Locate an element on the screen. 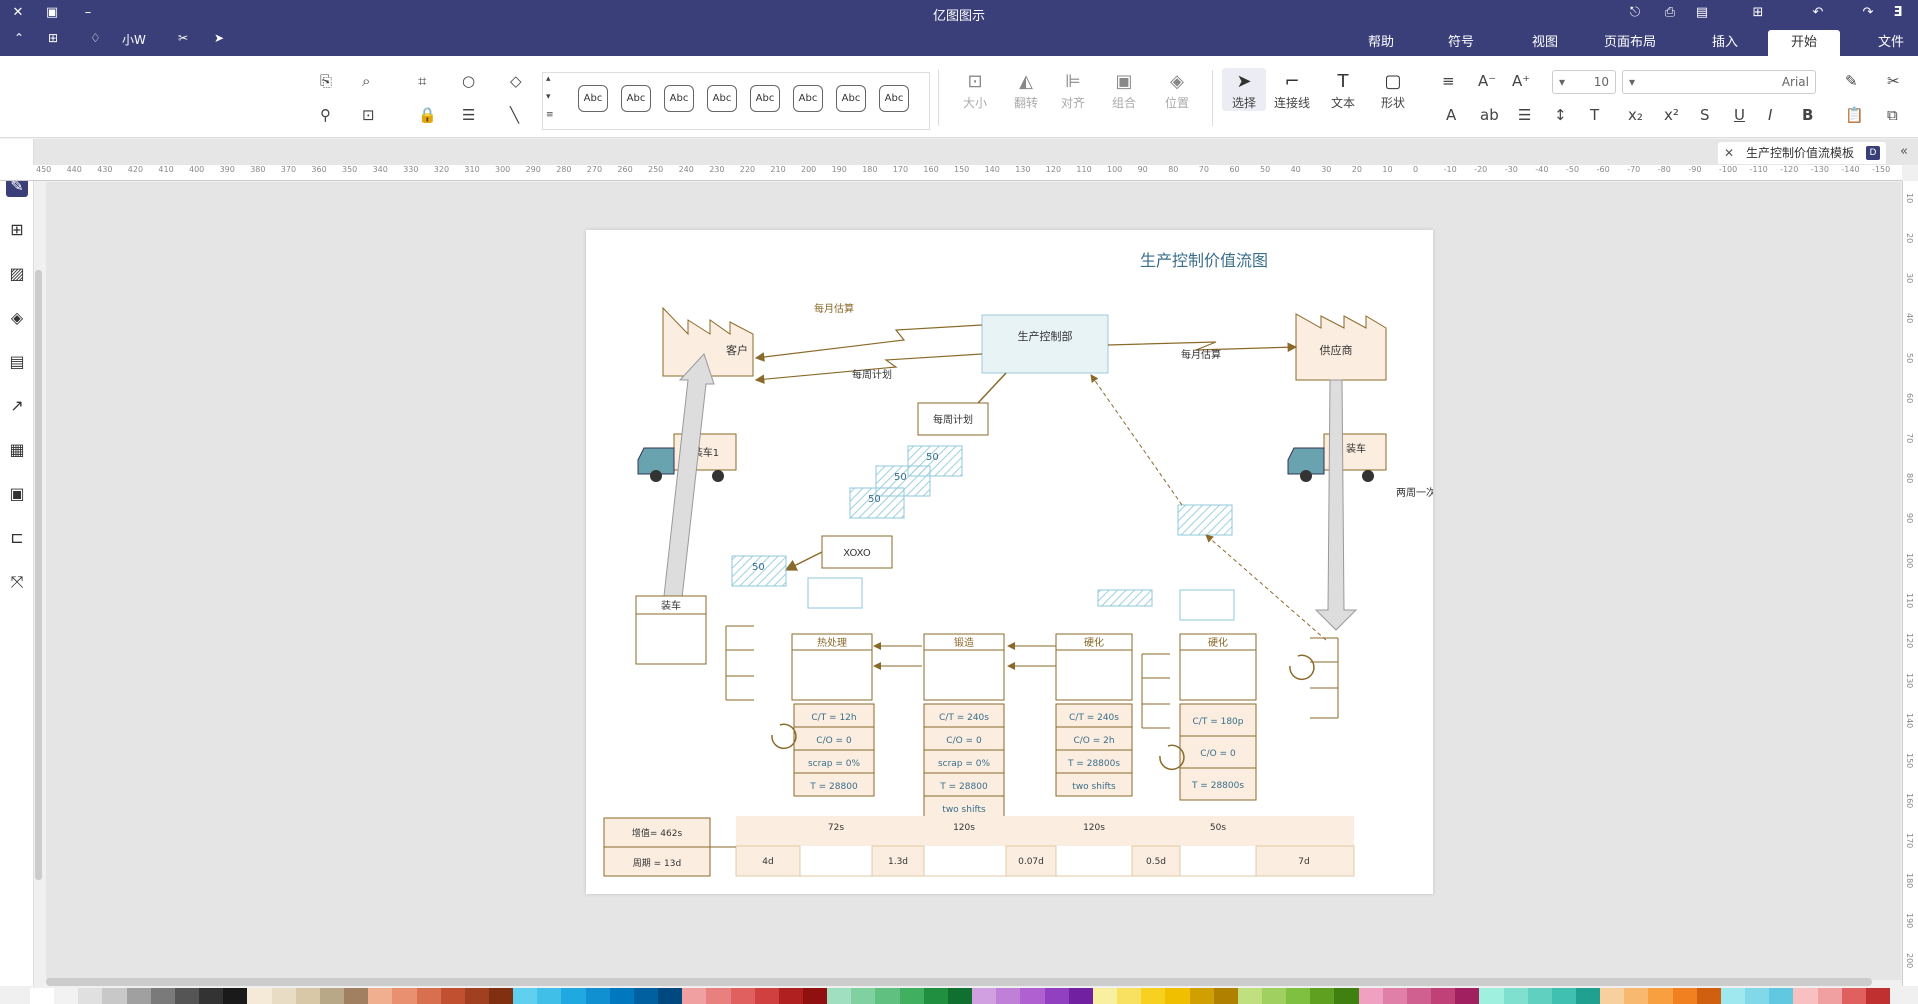 This screenshot has width=1918, height=1004. collapse-icon: ⌃ is located at coordinates (19, 38).